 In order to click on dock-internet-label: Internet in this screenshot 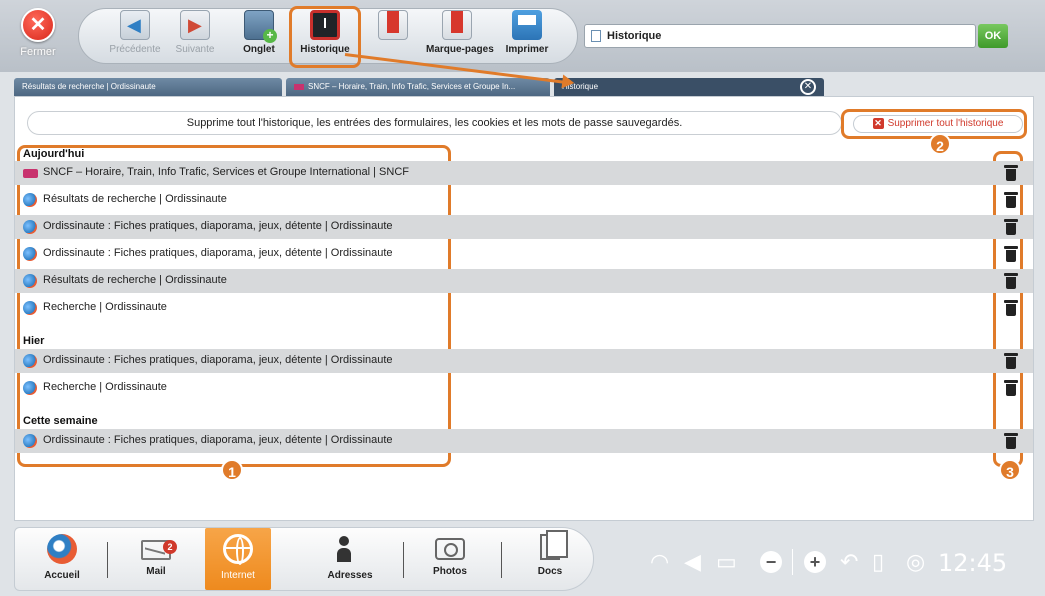, I will do `click(238, 575)`.